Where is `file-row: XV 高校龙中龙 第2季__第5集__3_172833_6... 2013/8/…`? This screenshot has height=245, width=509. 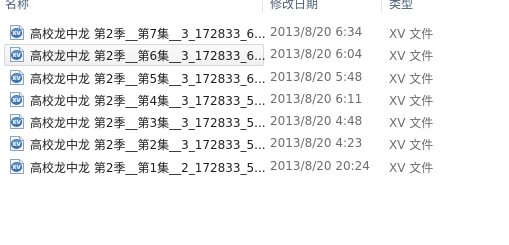
file-row: XV 高校龙中龙 第2季__第5集__3_172833_6... 2013/8/… is located at coordinates (254, 78).